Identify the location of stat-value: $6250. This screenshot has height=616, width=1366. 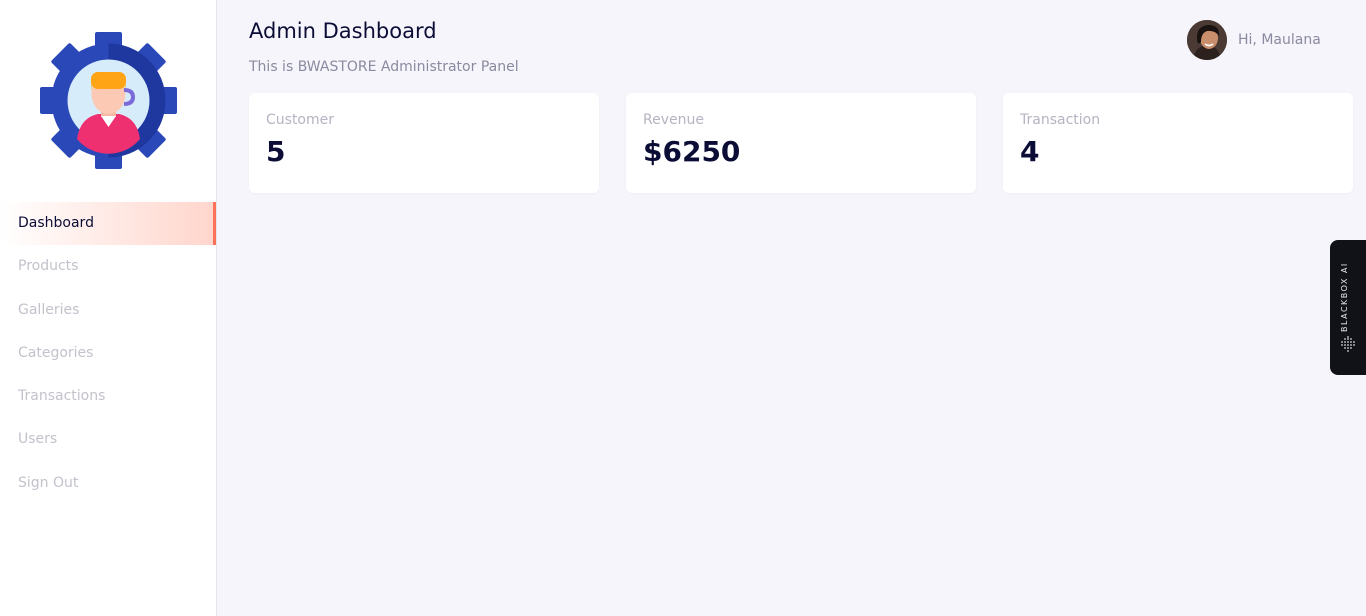
(692, 151).